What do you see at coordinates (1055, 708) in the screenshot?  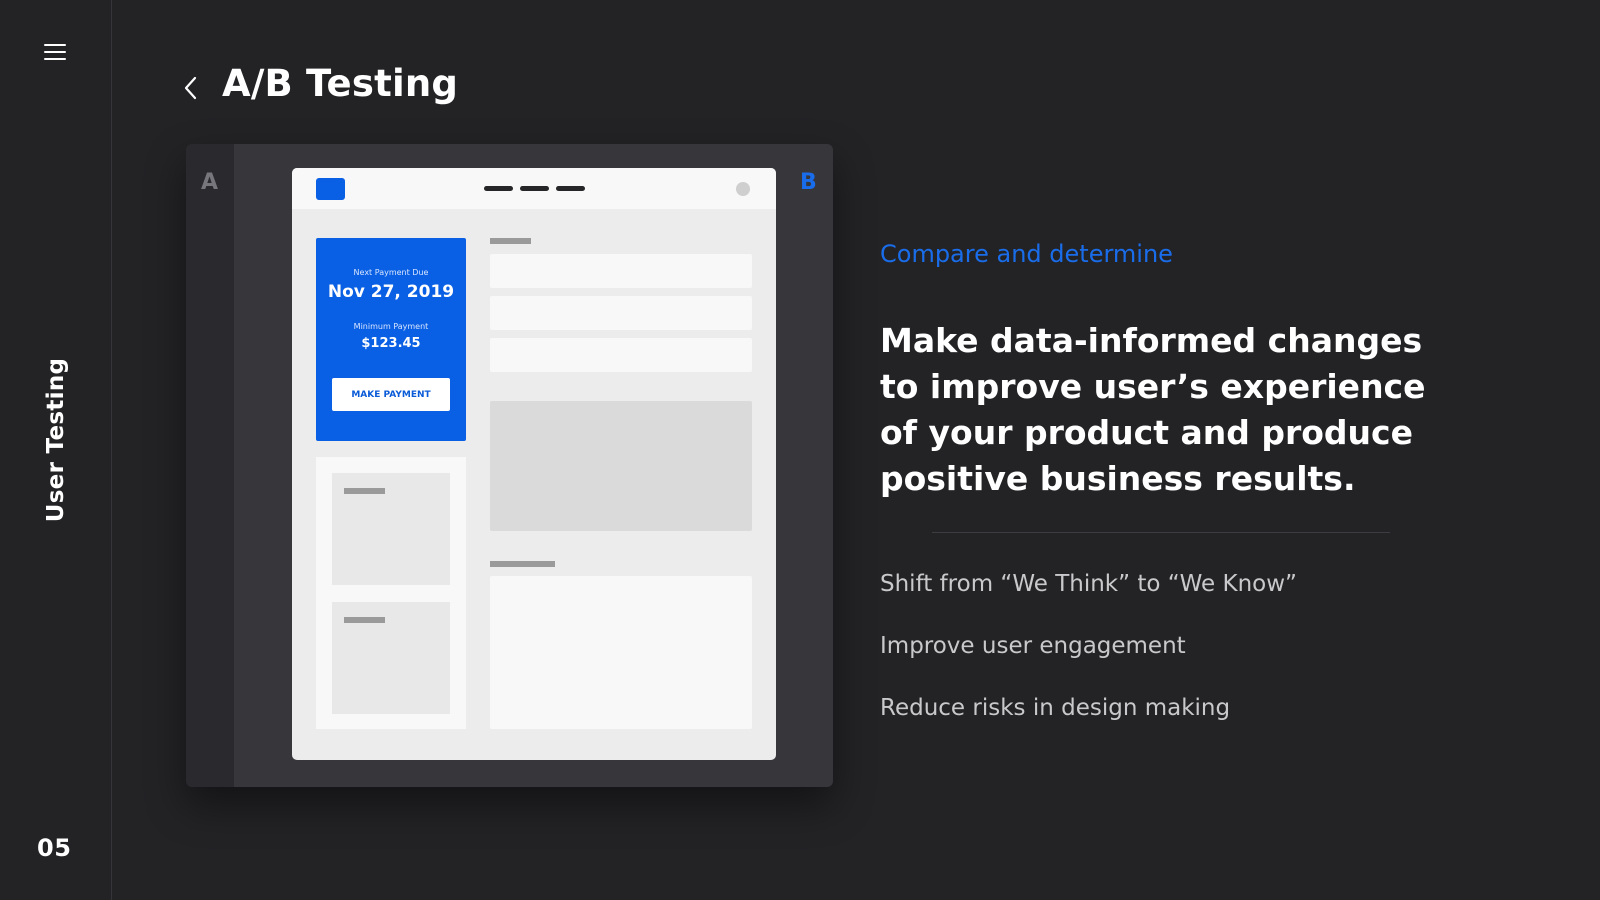 I see `benefit-item: Reduce risks in design making` at bounding box center [1055, 708].